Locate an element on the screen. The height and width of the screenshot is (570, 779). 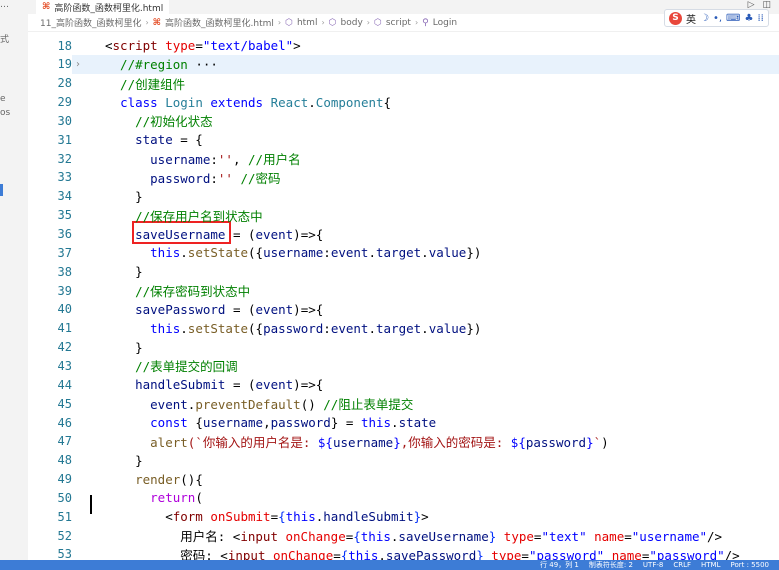
code-line: 50 return( is located at coordinates (403, 497).